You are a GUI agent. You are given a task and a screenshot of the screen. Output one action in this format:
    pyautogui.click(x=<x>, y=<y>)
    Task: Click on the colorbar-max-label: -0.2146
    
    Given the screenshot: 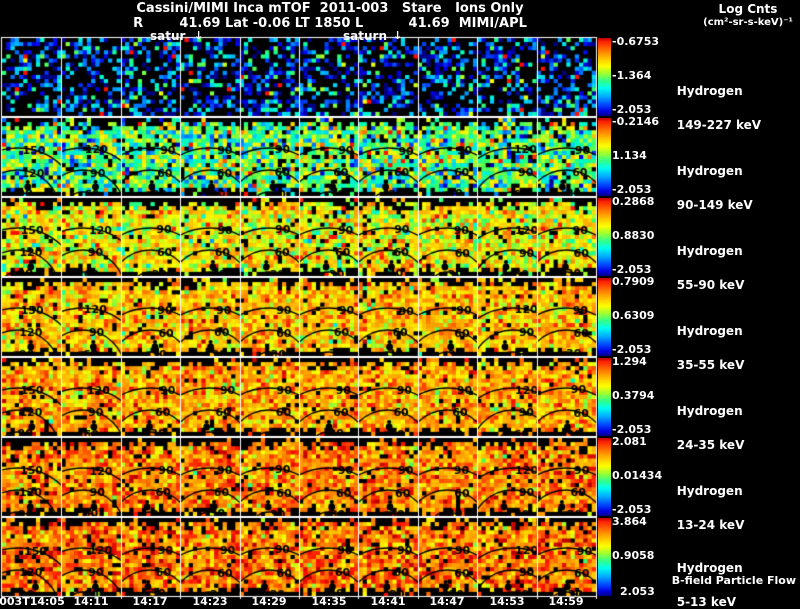 What is the action you would take?
    pyautogui.click(x=636, y=121)
    